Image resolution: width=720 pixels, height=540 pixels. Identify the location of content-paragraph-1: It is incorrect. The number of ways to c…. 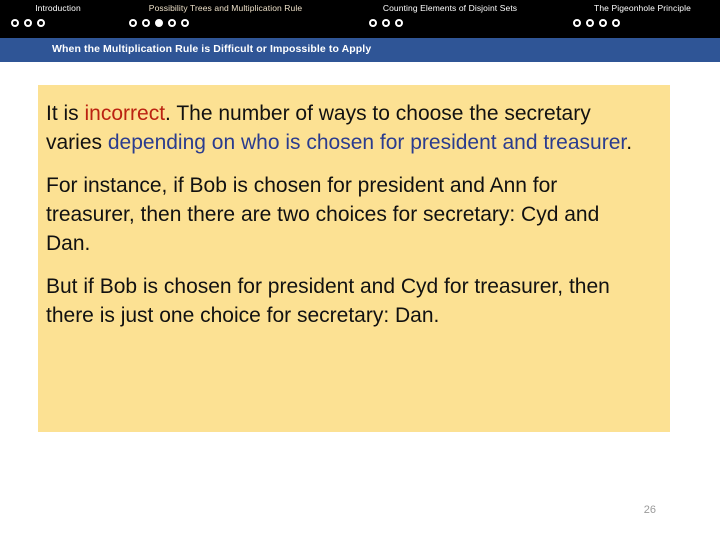
(347, 128).